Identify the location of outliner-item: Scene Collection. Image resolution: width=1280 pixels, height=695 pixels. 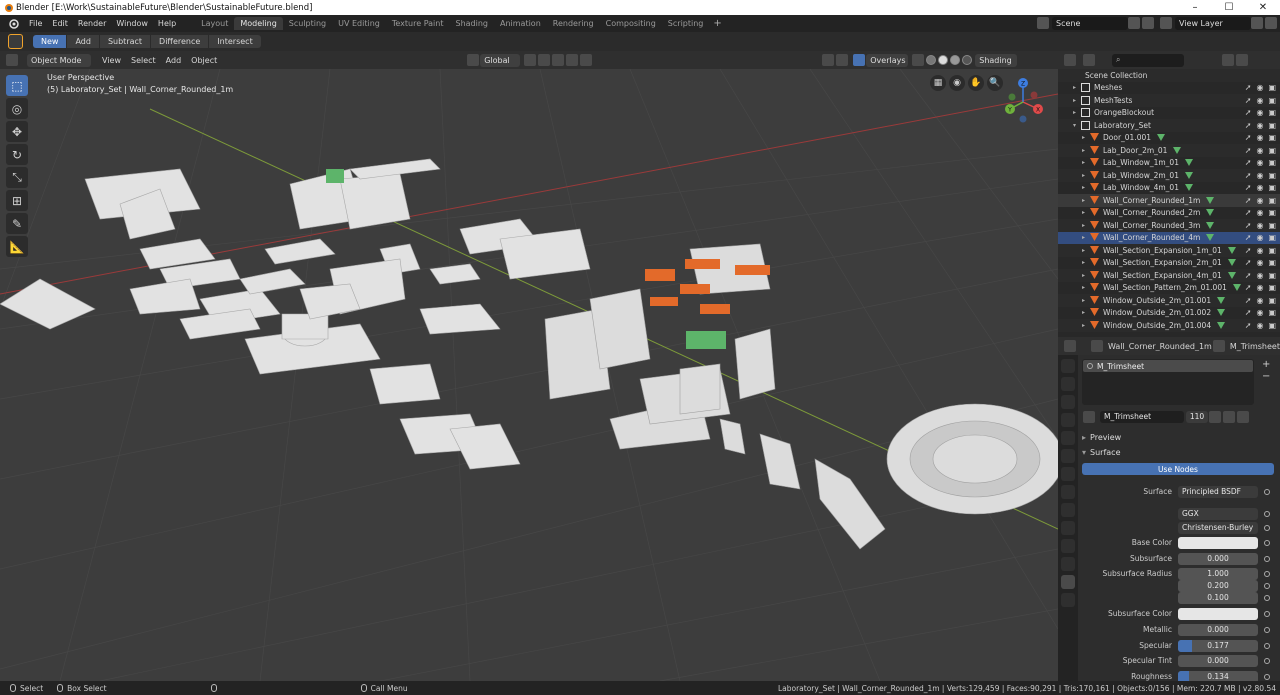
(1169, 75).